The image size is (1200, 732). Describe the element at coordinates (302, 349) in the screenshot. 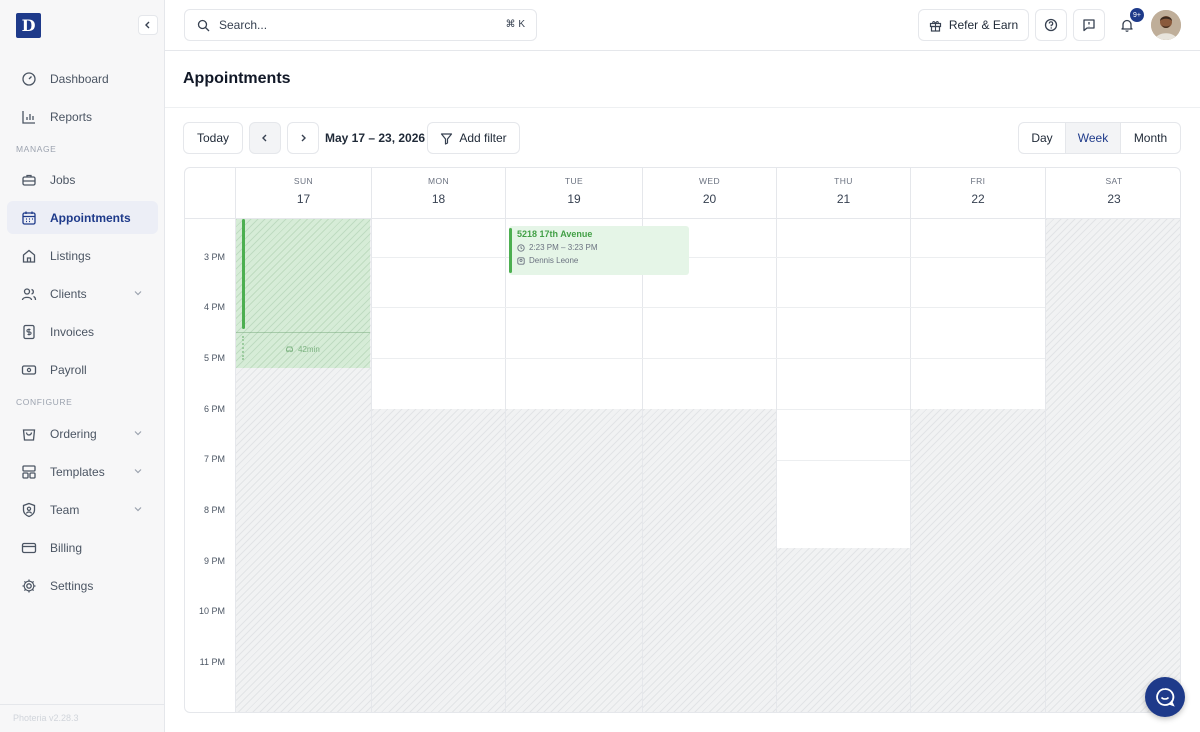

I see `travel-time: 42min` at that location.